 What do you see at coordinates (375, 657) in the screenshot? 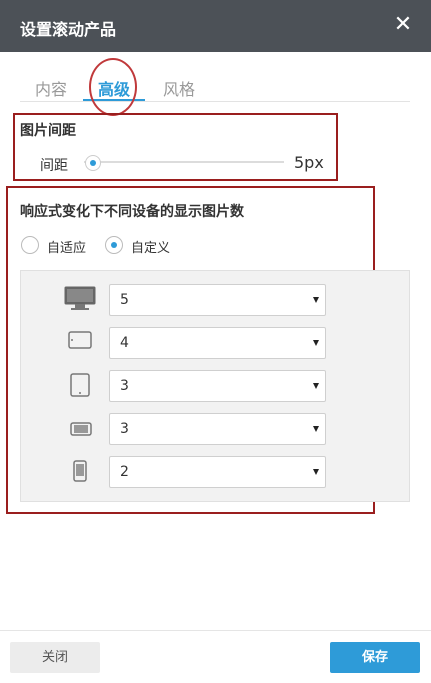
I see `save-button: 保存` at bounding box center [375, 657].